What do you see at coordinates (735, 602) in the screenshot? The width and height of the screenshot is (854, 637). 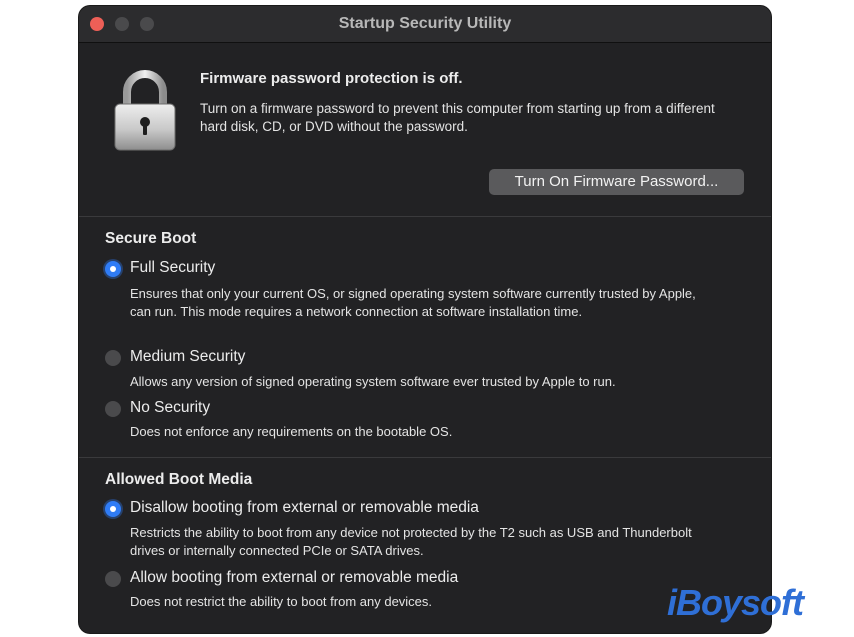 I see `iboysoft-watermark: iBoysoft` at bounding box center [735, 602].